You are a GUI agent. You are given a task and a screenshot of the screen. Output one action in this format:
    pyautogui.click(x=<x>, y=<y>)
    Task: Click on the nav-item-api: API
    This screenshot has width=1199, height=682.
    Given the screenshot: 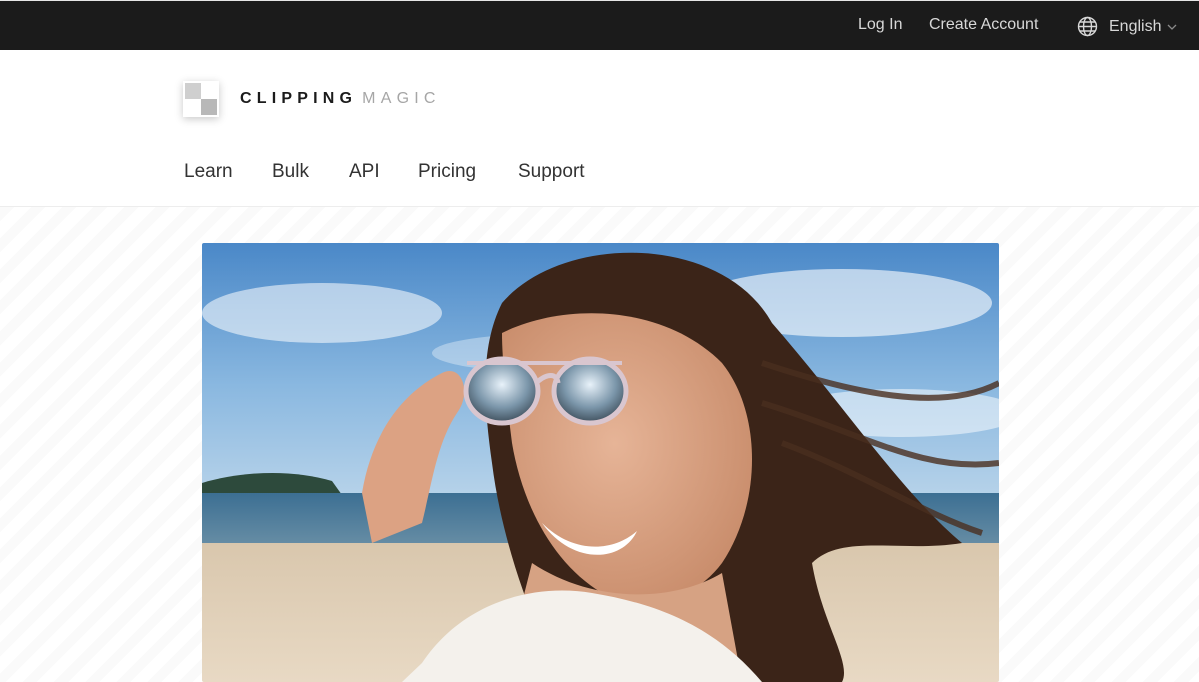 What is the action you would take?
    pyautogui.click(x=364, y=172)
    